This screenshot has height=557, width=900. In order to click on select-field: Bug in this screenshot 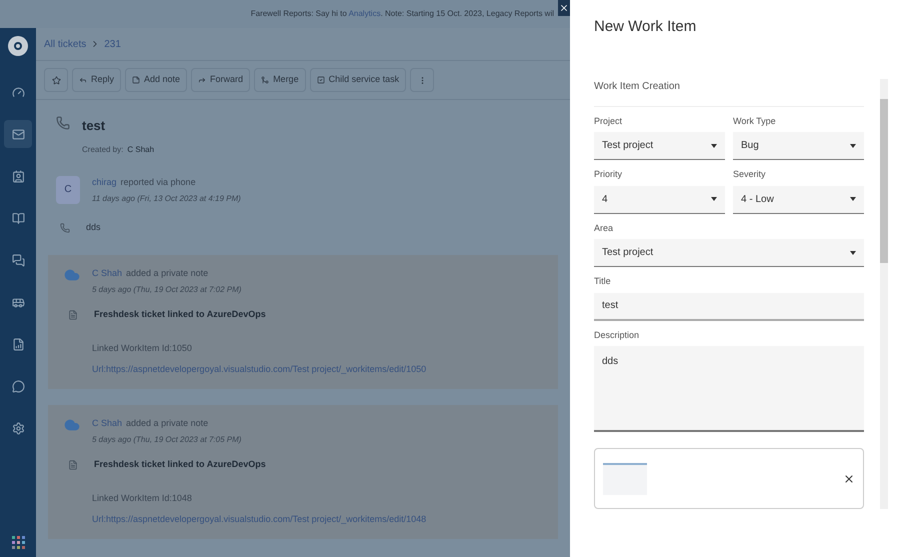, I will do `click(798, 146)`.